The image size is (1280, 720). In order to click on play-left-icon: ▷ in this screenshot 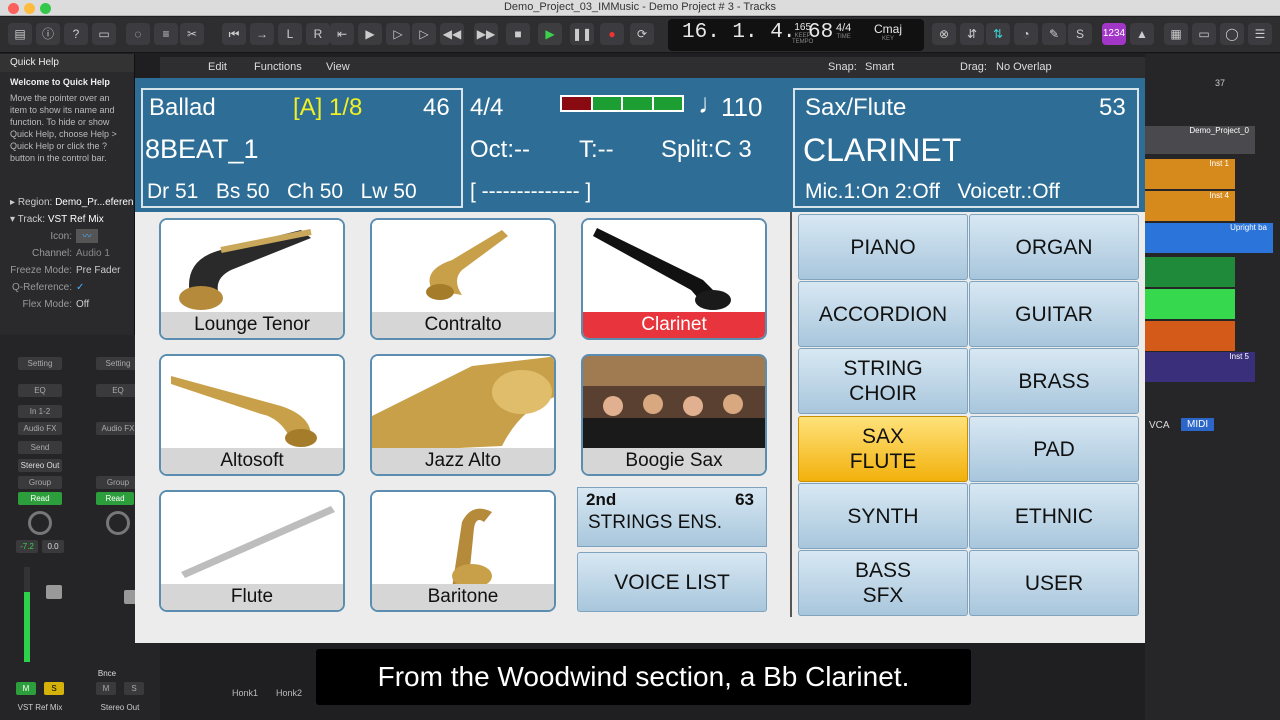, I will do `click(398, 34)`.